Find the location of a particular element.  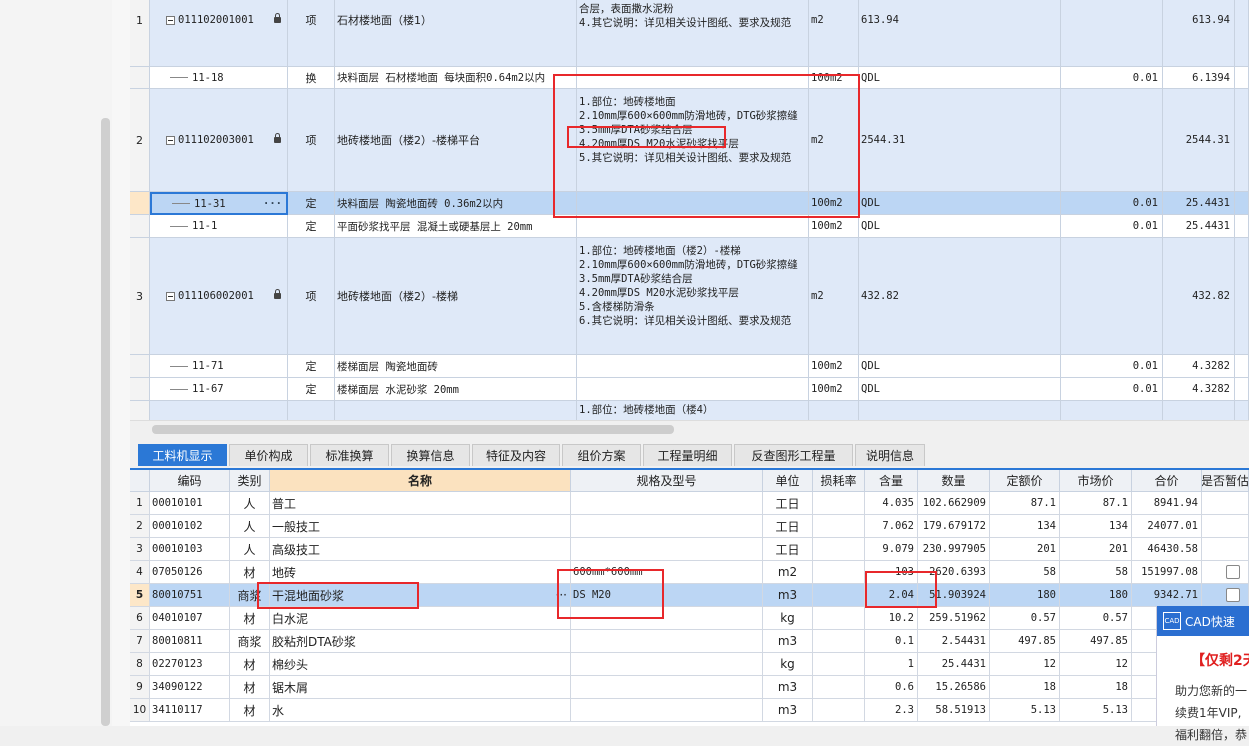

cell-code: 11-18 is located at coordinates (219, 78).